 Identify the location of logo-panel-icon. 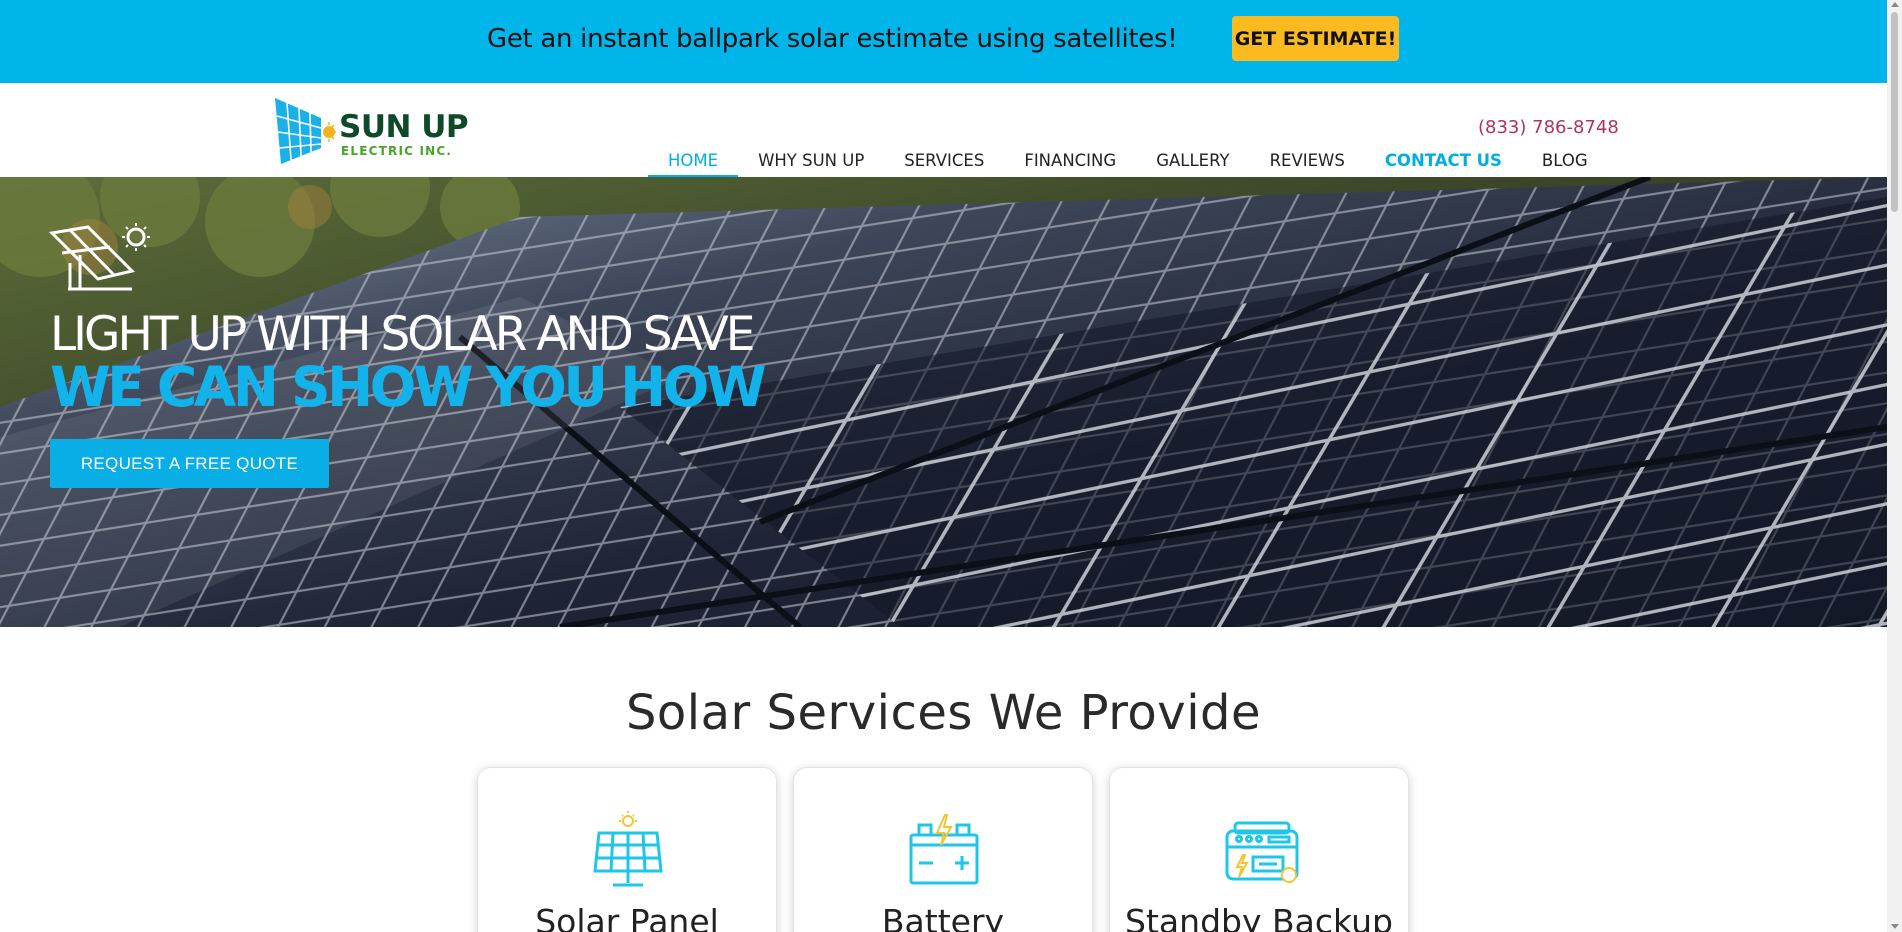
(305, 131).